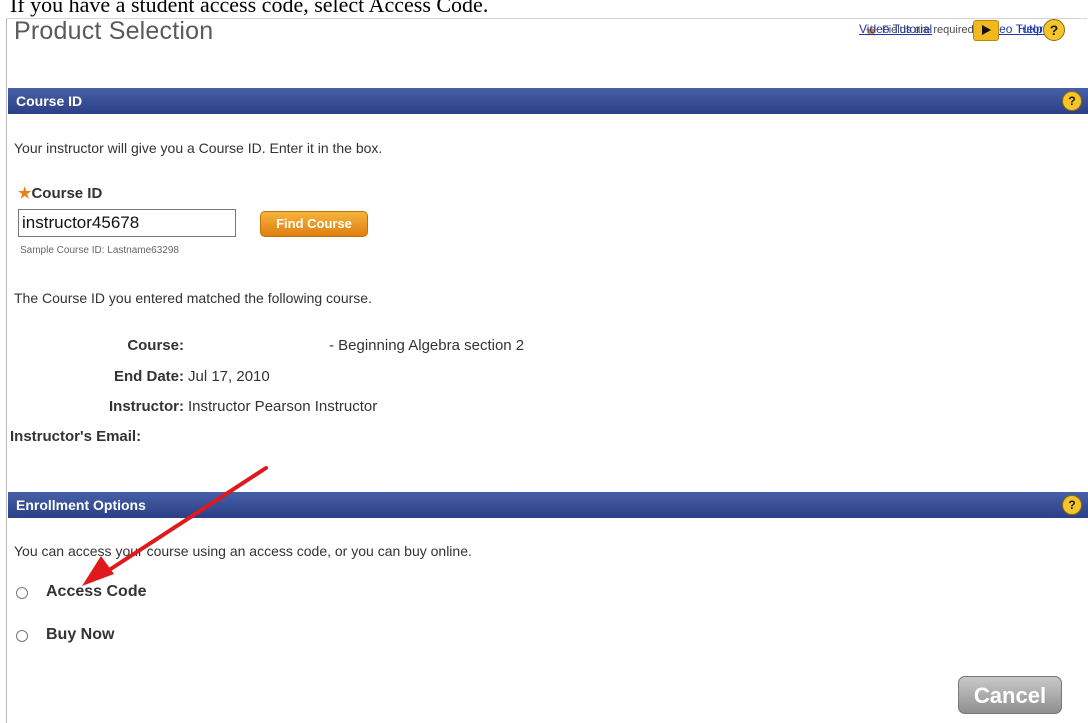  Describe the element at coordinates (96, 592) in the screenshot. I see `access-code-label: Access Code` at that location.